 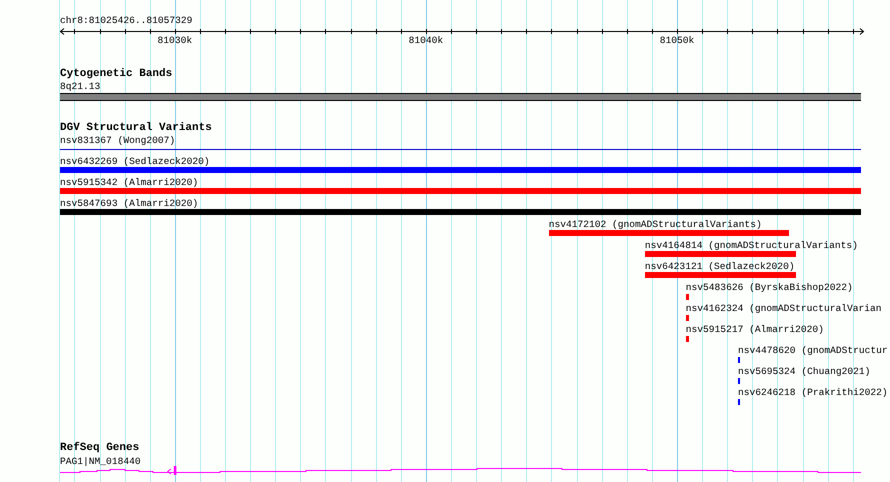 What do you see at coordinates (175, 40) in the screenshot?
I see `tick-label: 81030k` at bounding box center [175, 40].